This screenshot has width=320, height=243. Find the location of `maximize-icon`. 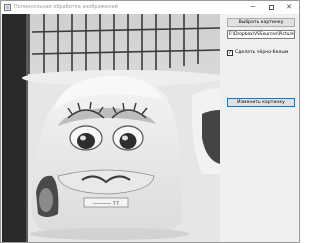

maximize-icon is located at coordinates (271, 7).